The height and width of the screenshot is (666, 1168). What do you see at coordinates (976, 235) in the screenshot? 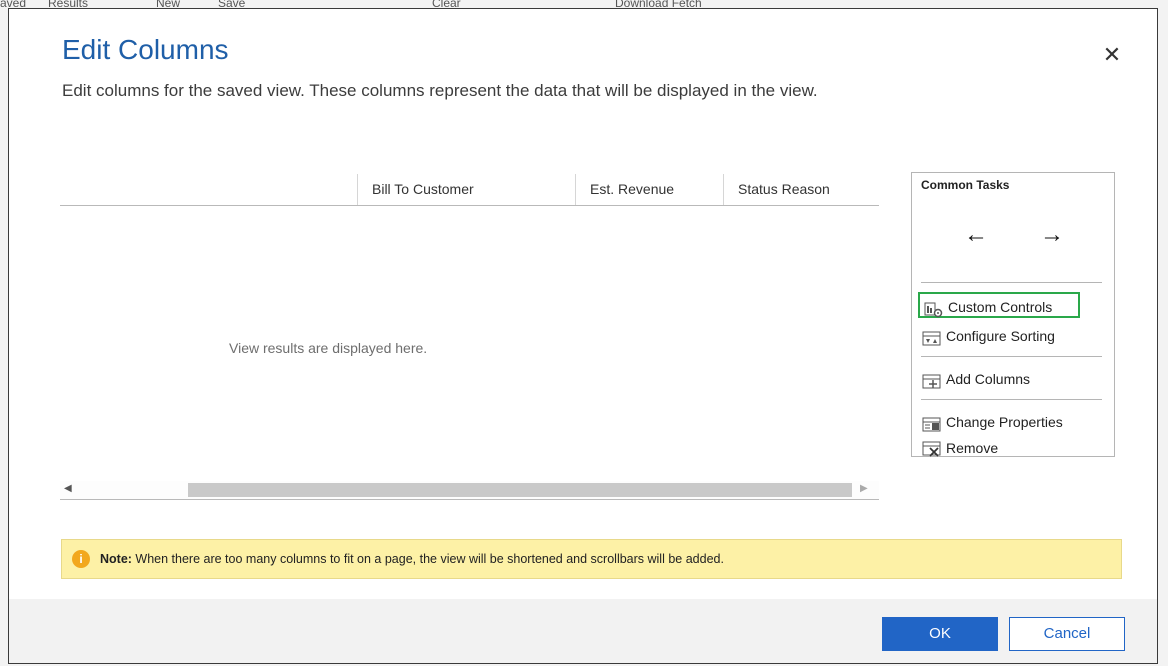
I see `arrow-left-icon: ←` at bounding box center [976, 235].